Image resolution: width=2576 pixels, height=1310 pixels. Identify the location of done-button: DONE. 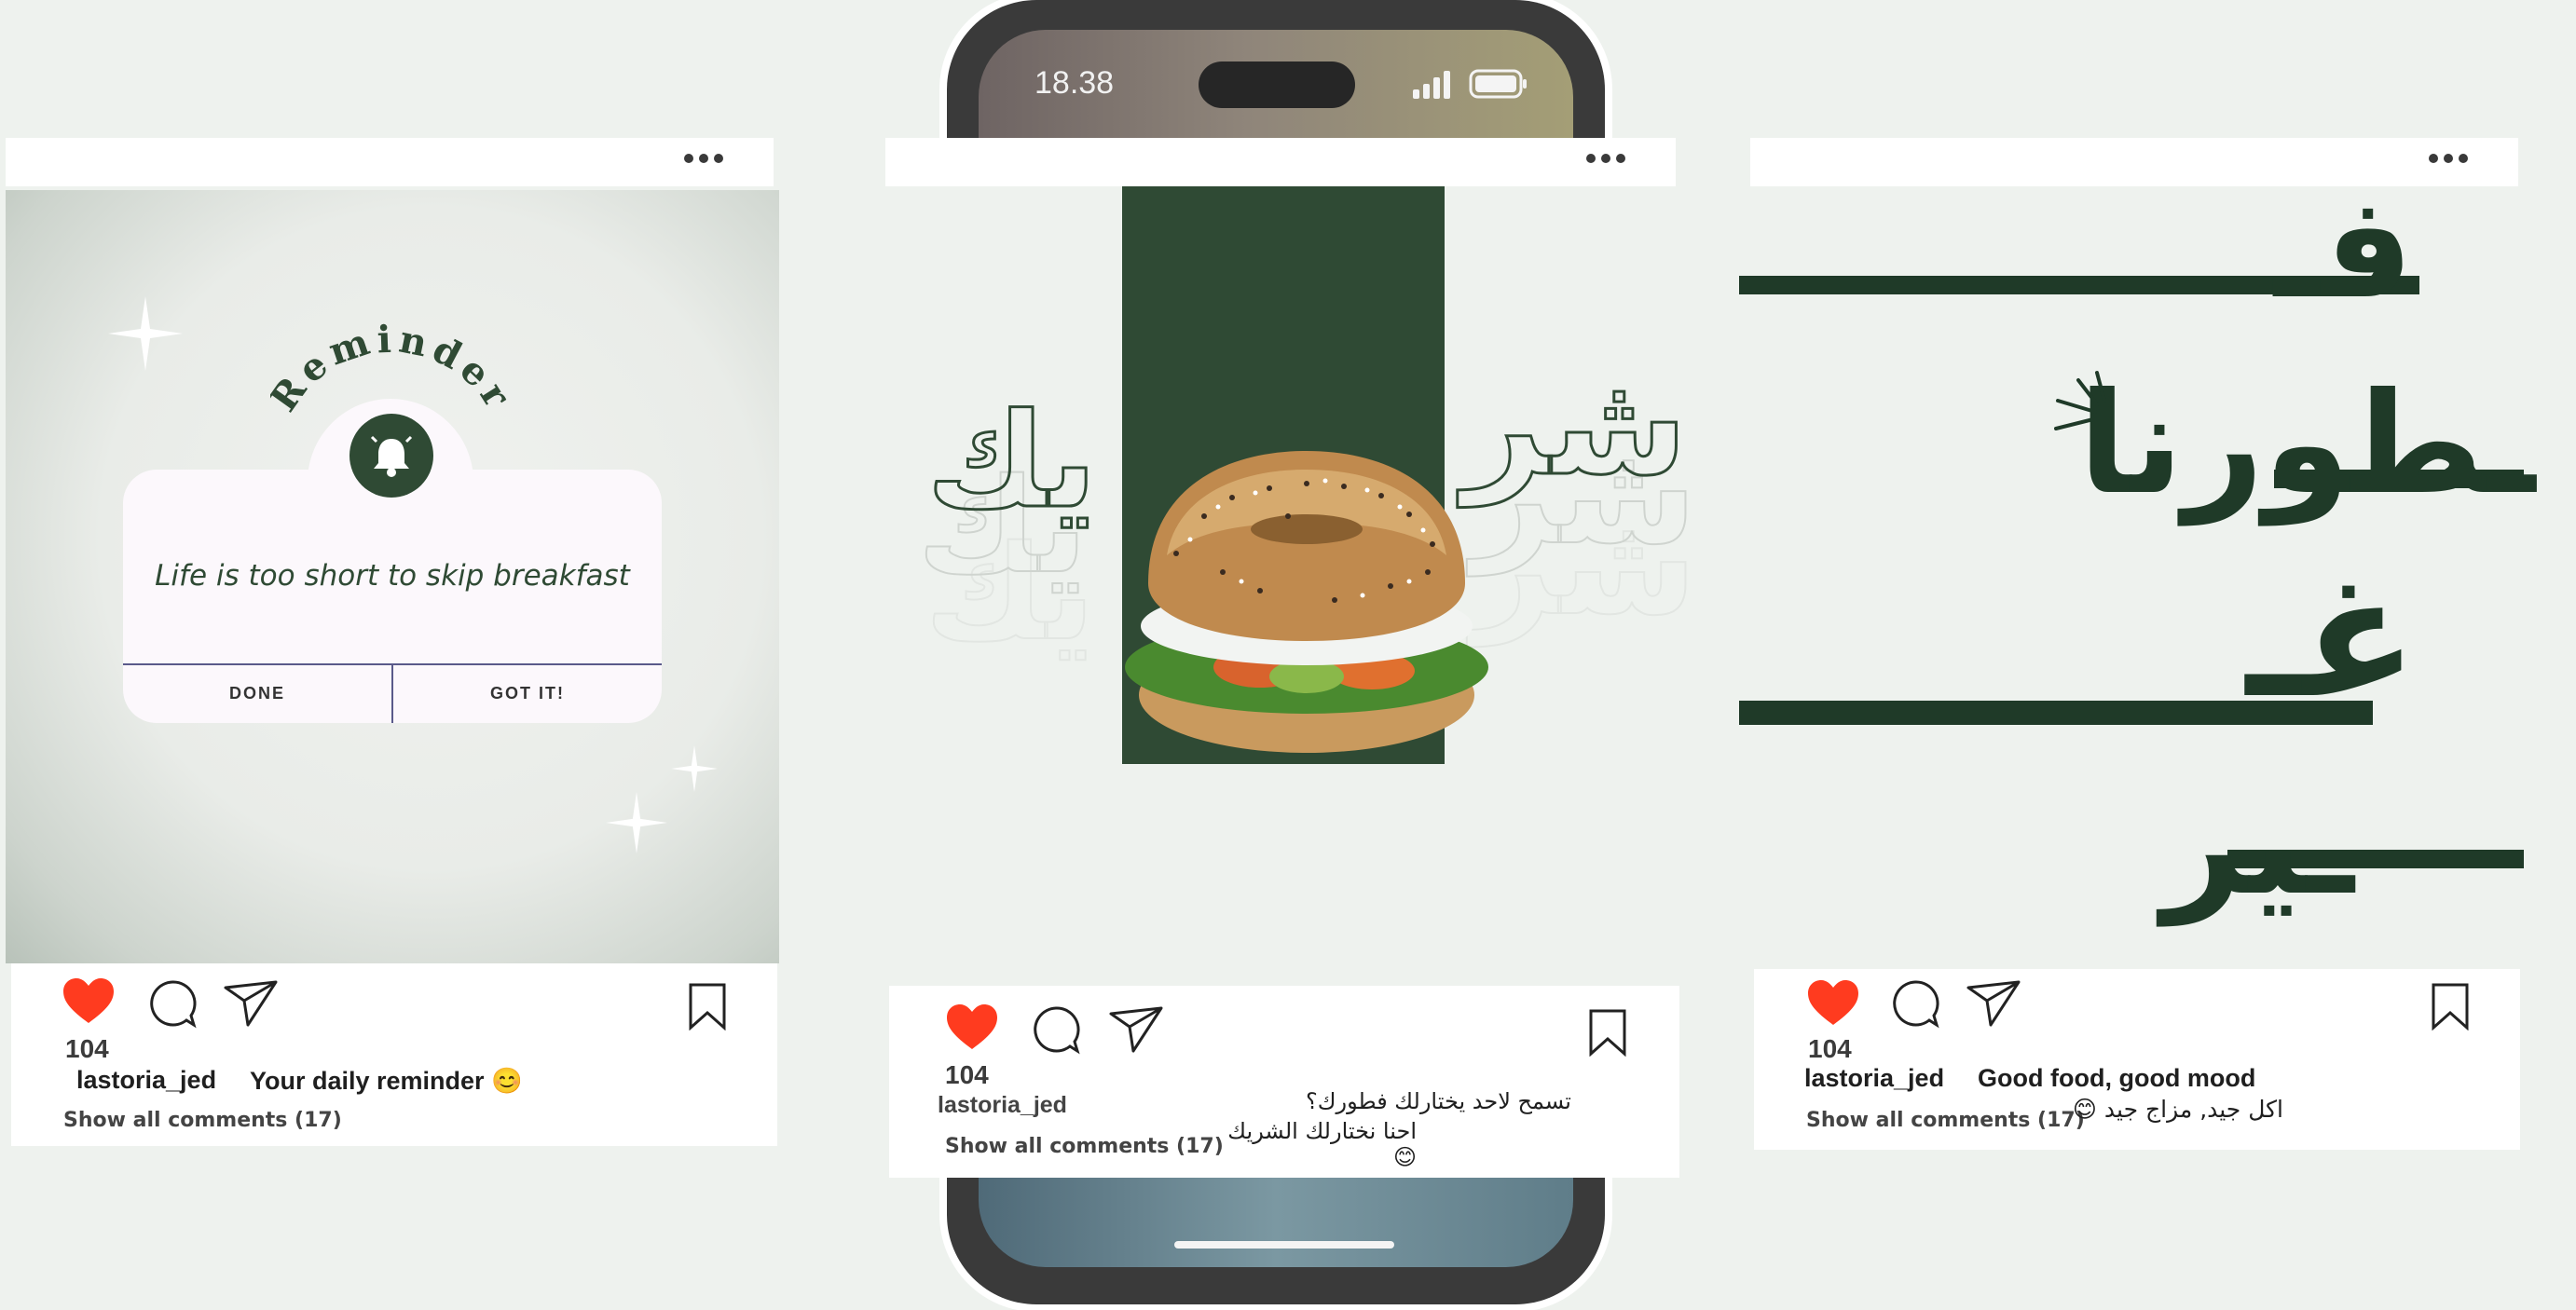
(257, 693).